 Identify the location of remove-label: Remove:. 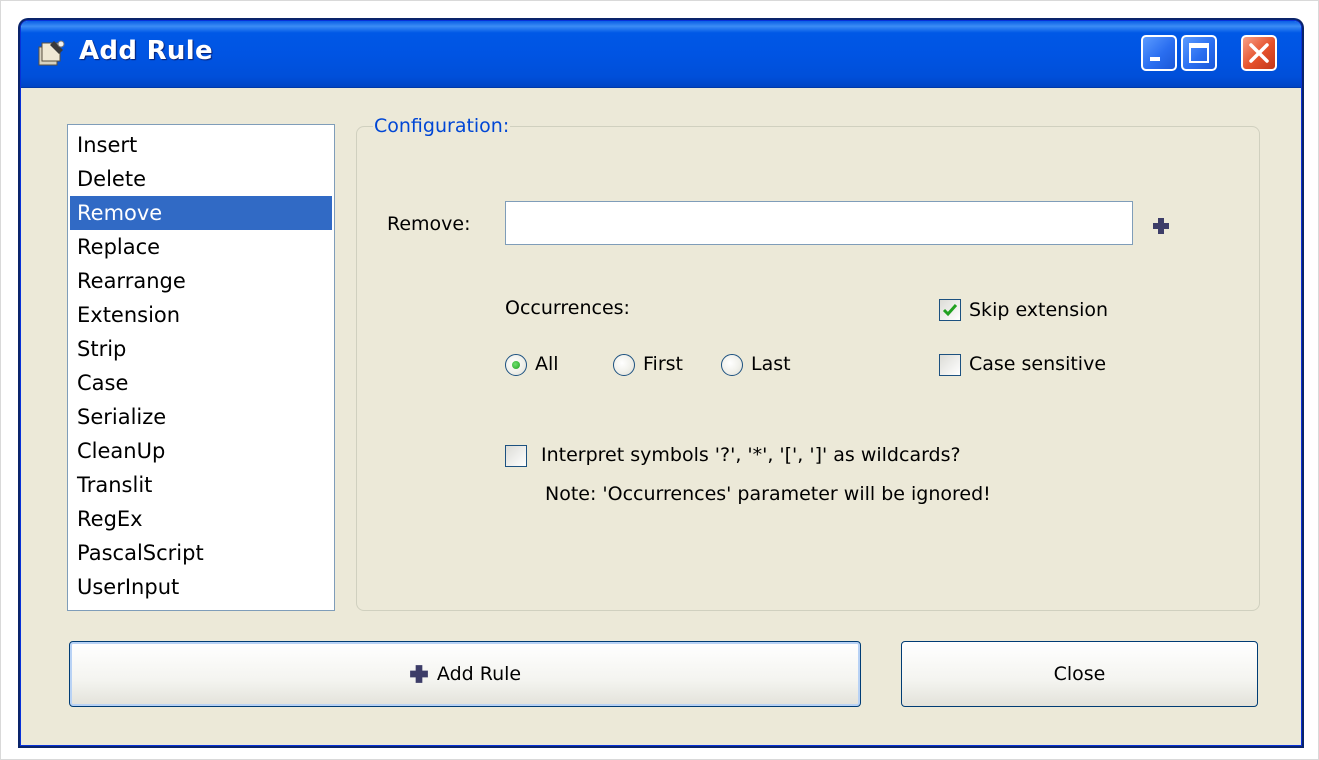
(429, 224).